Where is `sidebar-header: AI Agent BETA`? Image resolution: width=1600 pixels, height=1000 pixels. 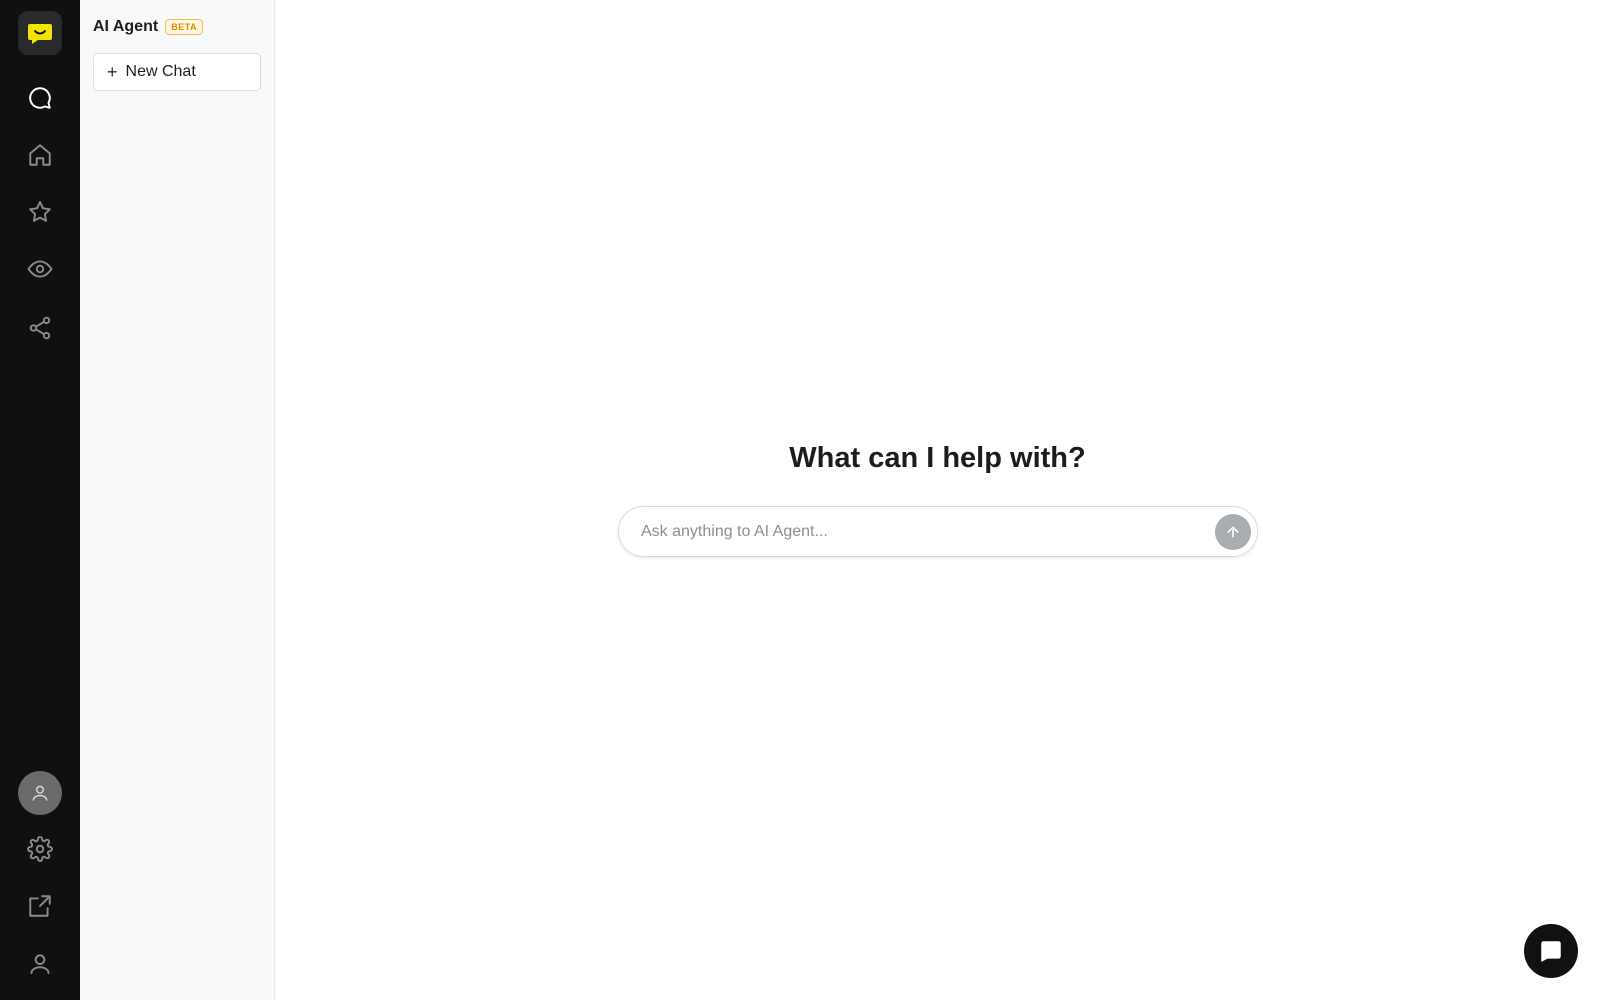
sidebar-header: AI Agent BETA is located at coordinates (148, 27).